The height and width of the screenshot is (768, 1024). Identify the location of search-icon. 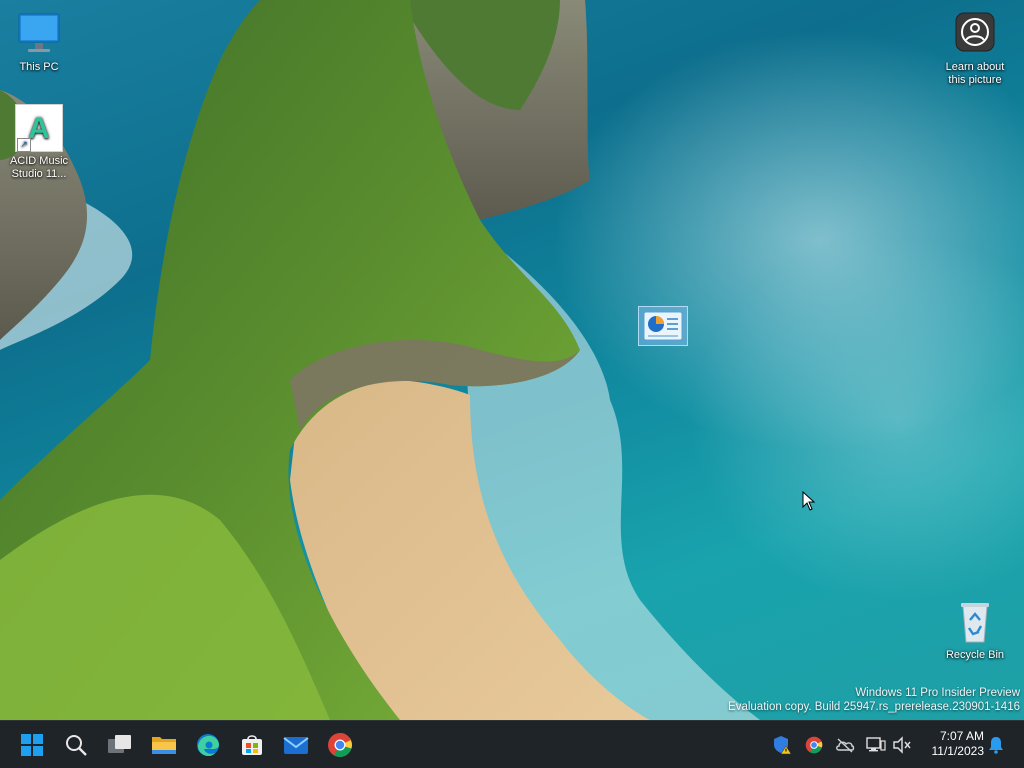
(76, 745).